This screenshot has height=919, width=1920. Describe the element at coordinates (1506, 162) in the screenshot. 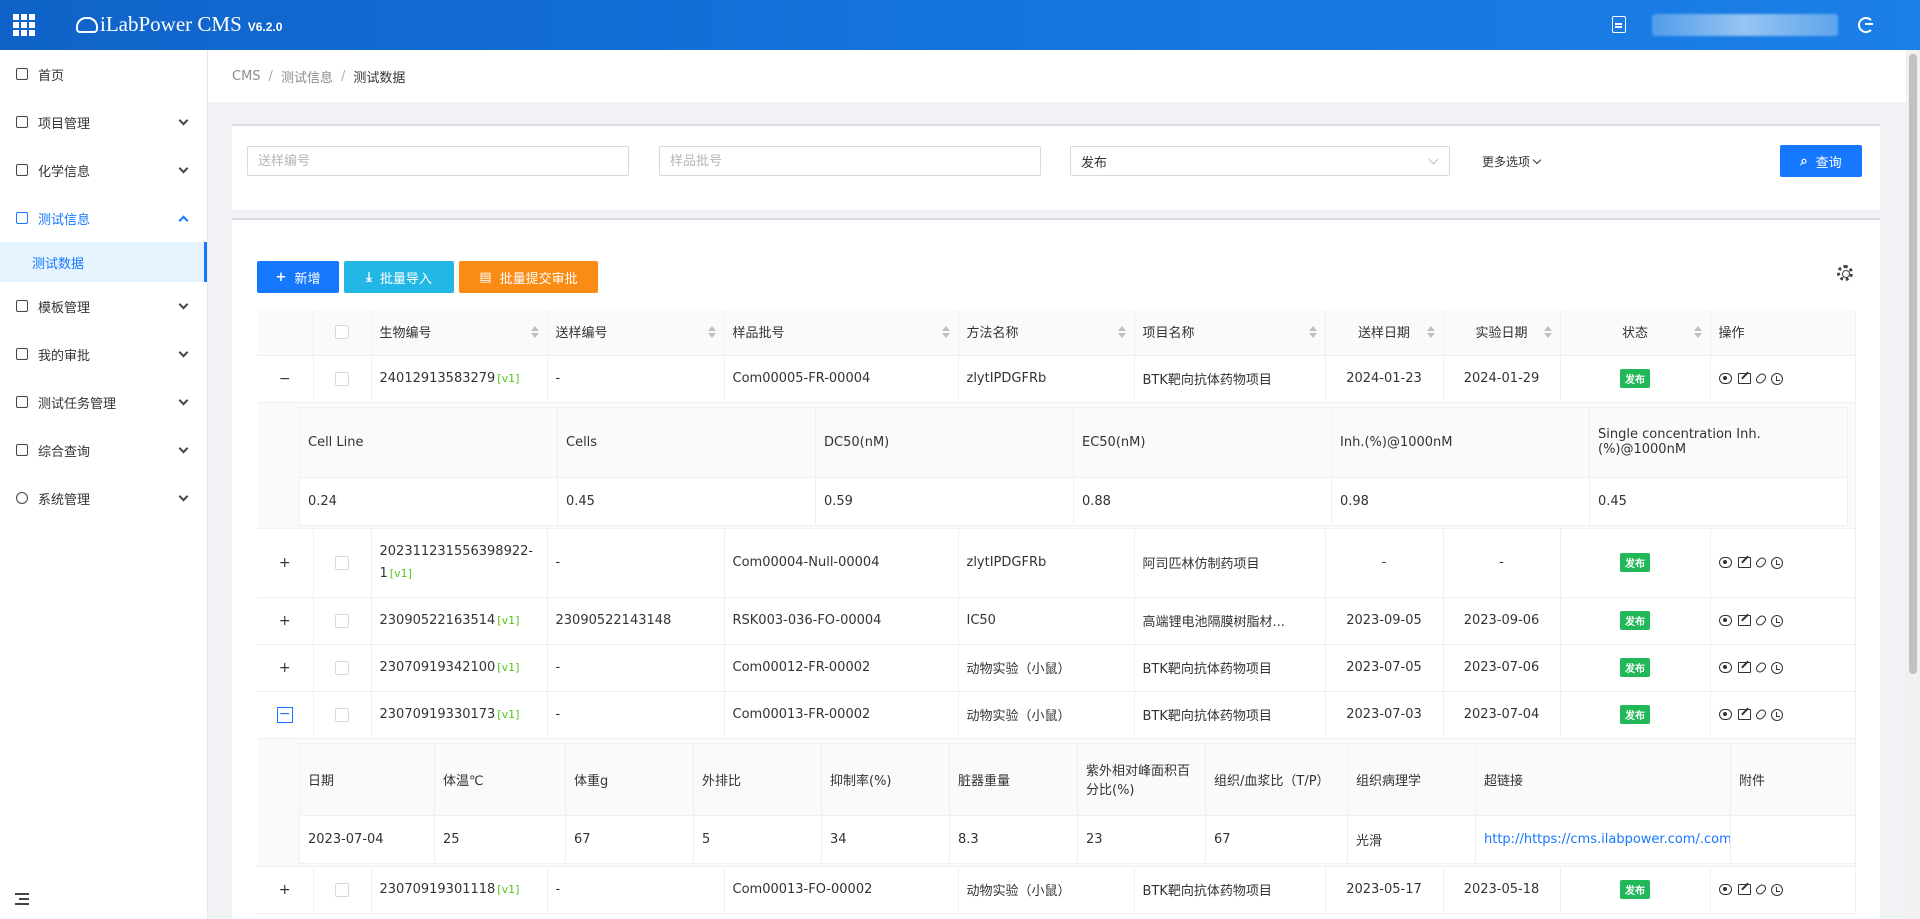

I see `more-options-label: 更多选项` at that location.